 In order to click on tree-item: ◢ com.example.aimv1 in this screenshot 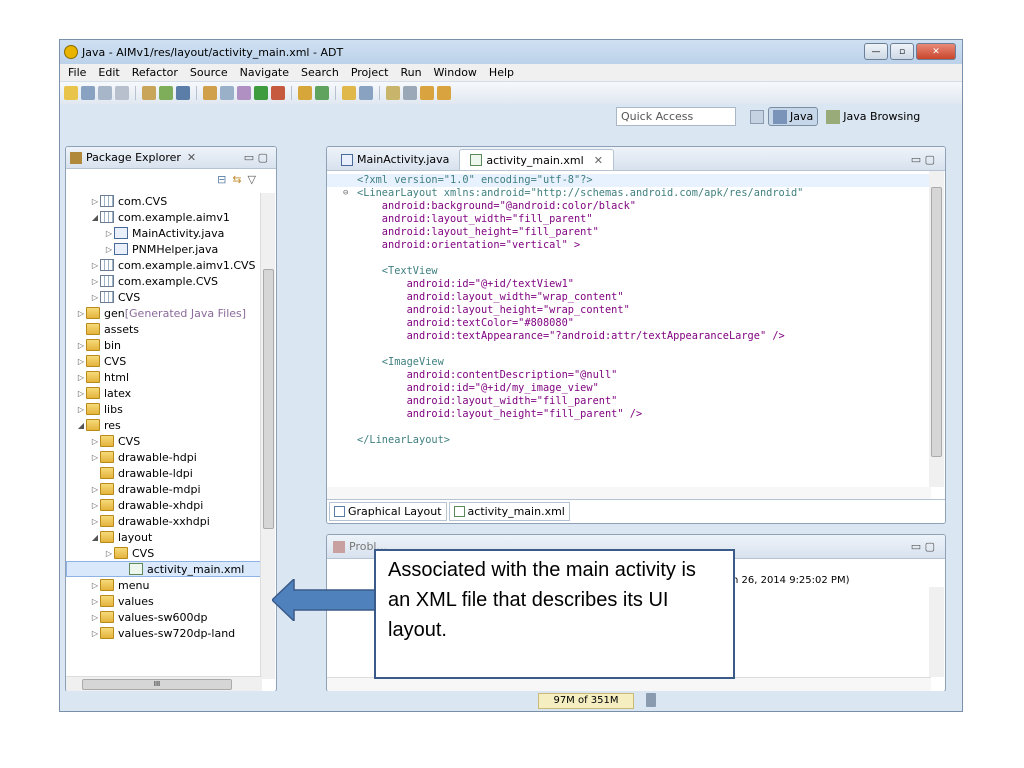, I will do `click(164, 217)`.